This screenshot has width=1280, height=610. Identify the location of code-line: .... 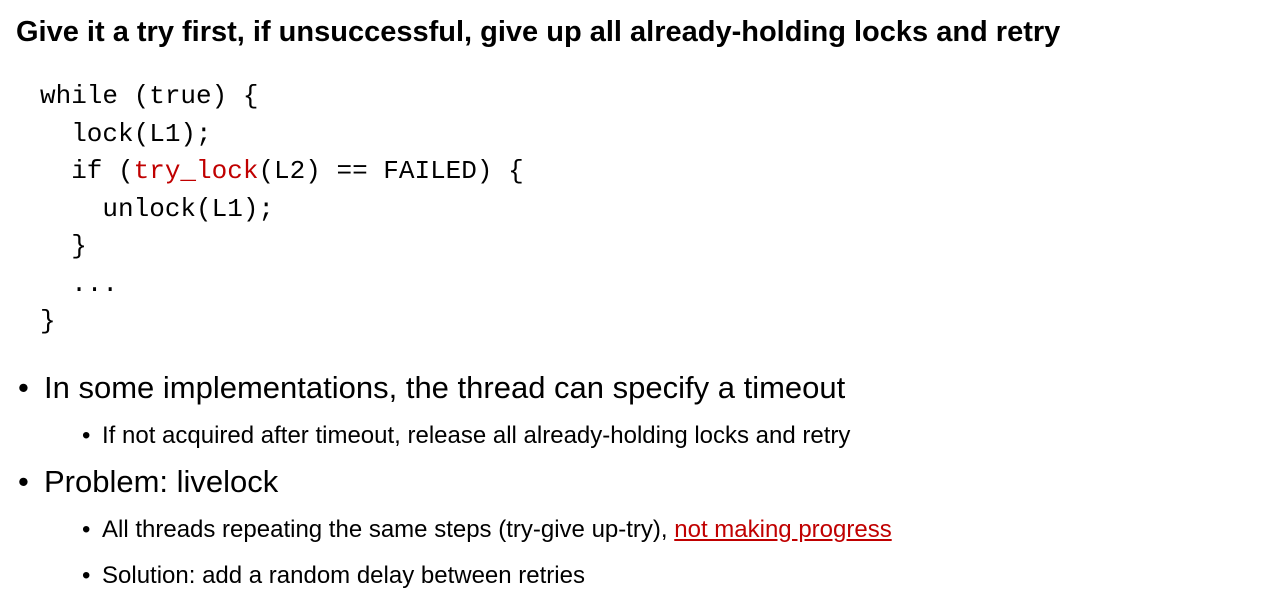
(79, 283).